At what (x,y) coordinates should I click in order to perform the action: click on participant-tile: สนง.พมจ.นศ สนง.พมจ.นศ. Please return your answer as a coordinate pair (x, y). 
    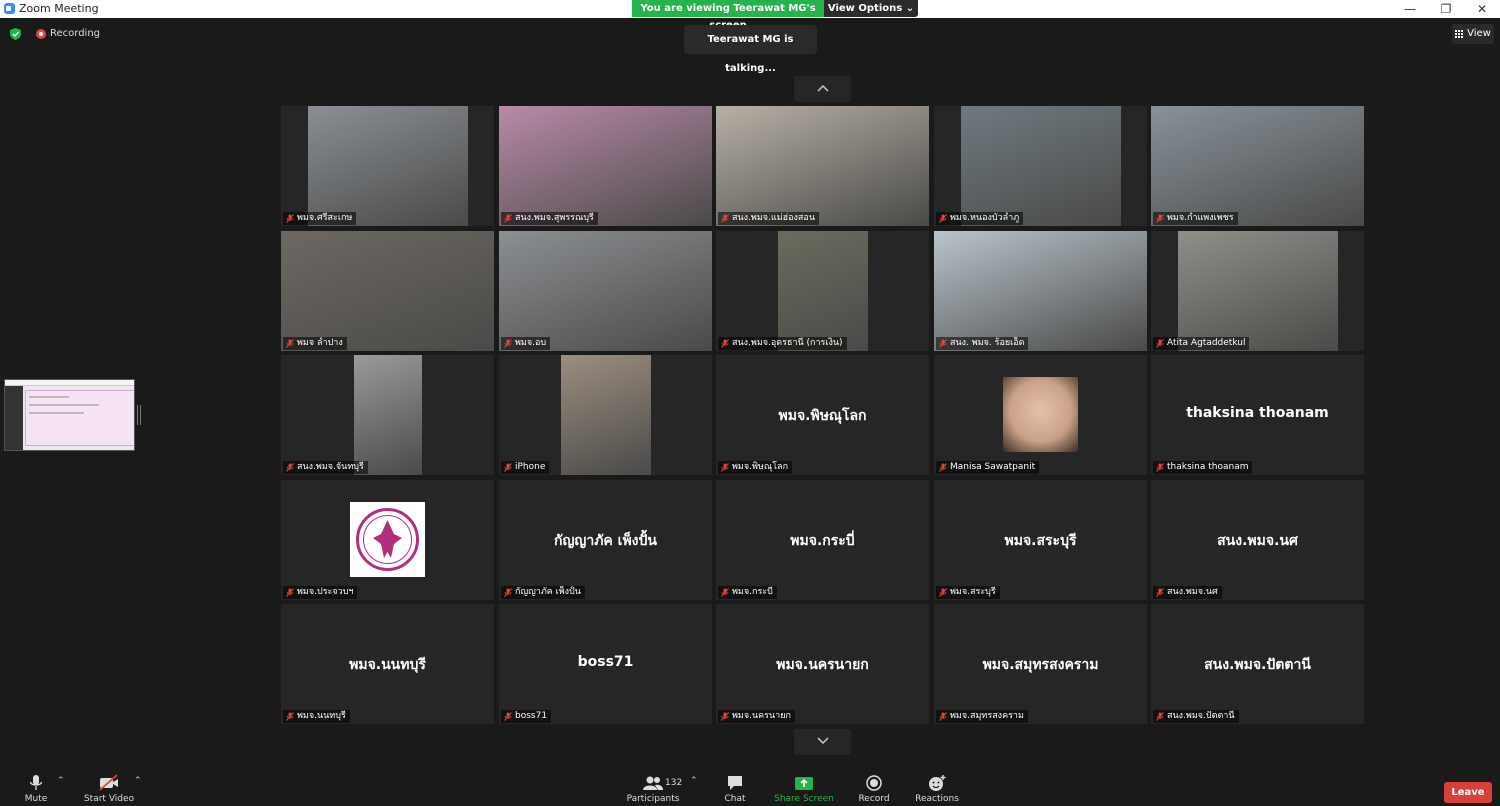
    Looking at the image, I should click on (1257, 540).